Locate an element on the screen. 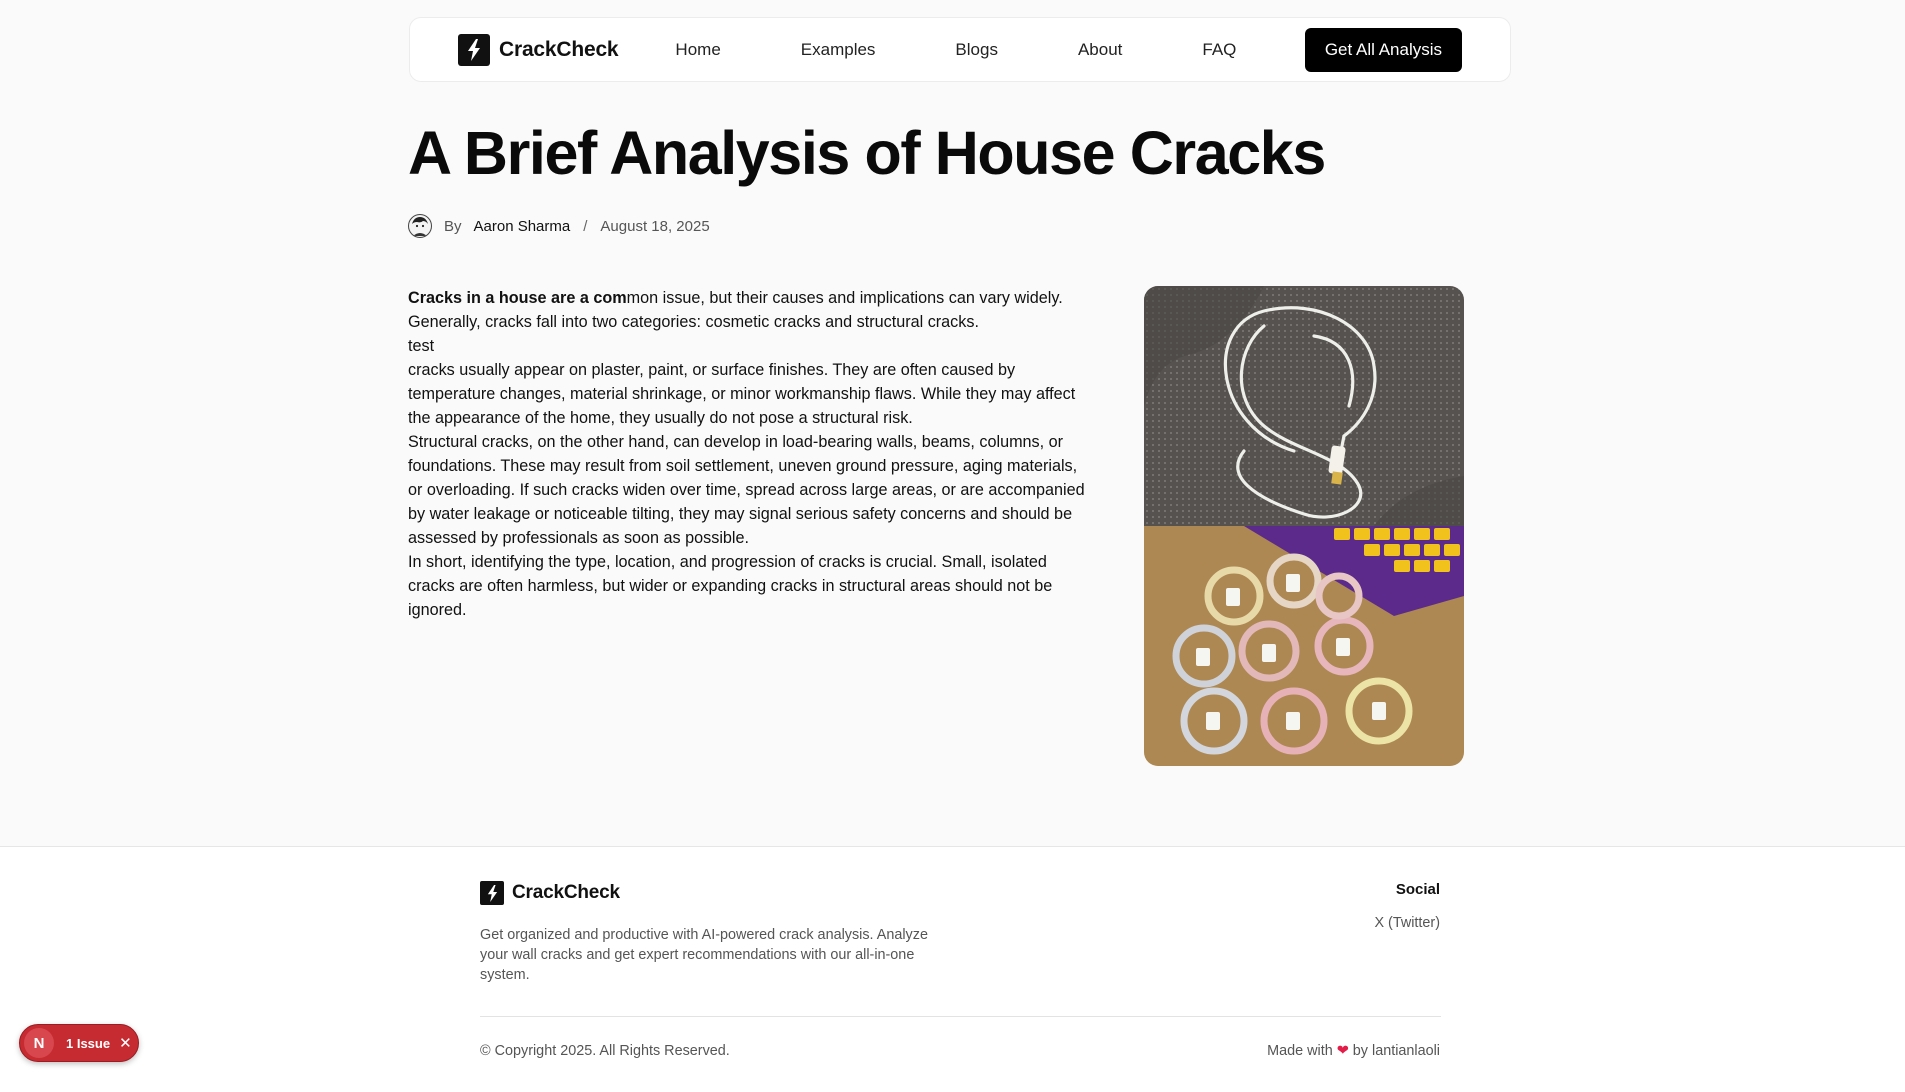 Image resolution: width=1905 pixels, height=1092 pixels. nextjs-logo-icon: N is located at coordinates (39, 1043).